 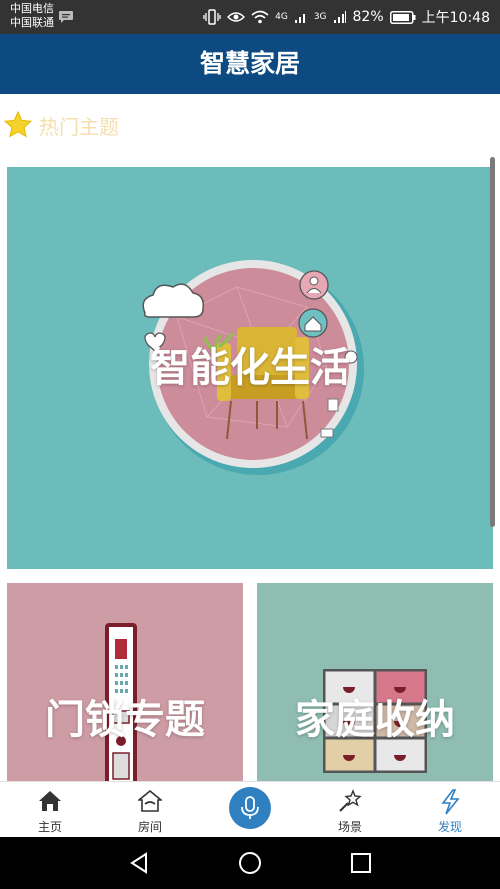 What do you see at coordinates (139, 863) in the screenshot?
I see `back-icon` at bounding box center [139, 863].